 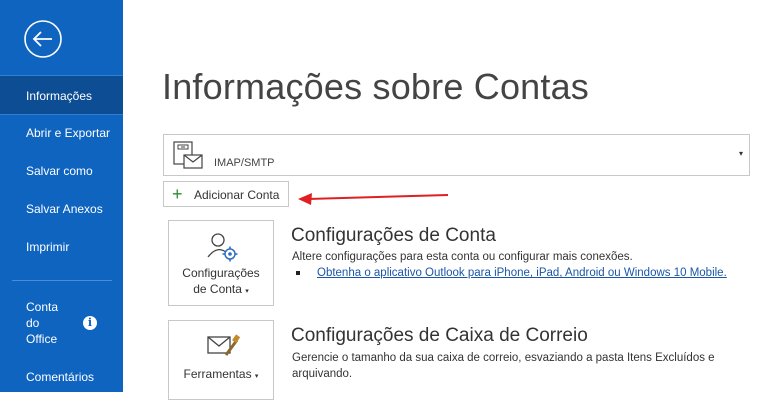 I want to click on red-arrow-annotation, so click(x=373, y=199).